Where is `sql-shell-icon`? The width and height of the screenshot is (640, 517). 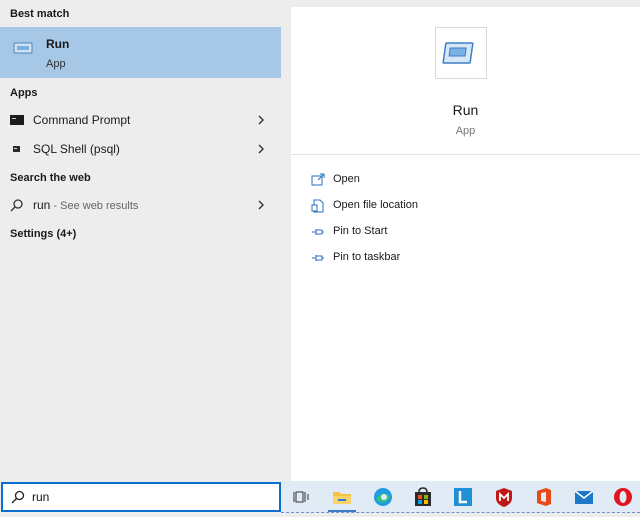 sql-shell-icon is located at coordinates (16, 149).